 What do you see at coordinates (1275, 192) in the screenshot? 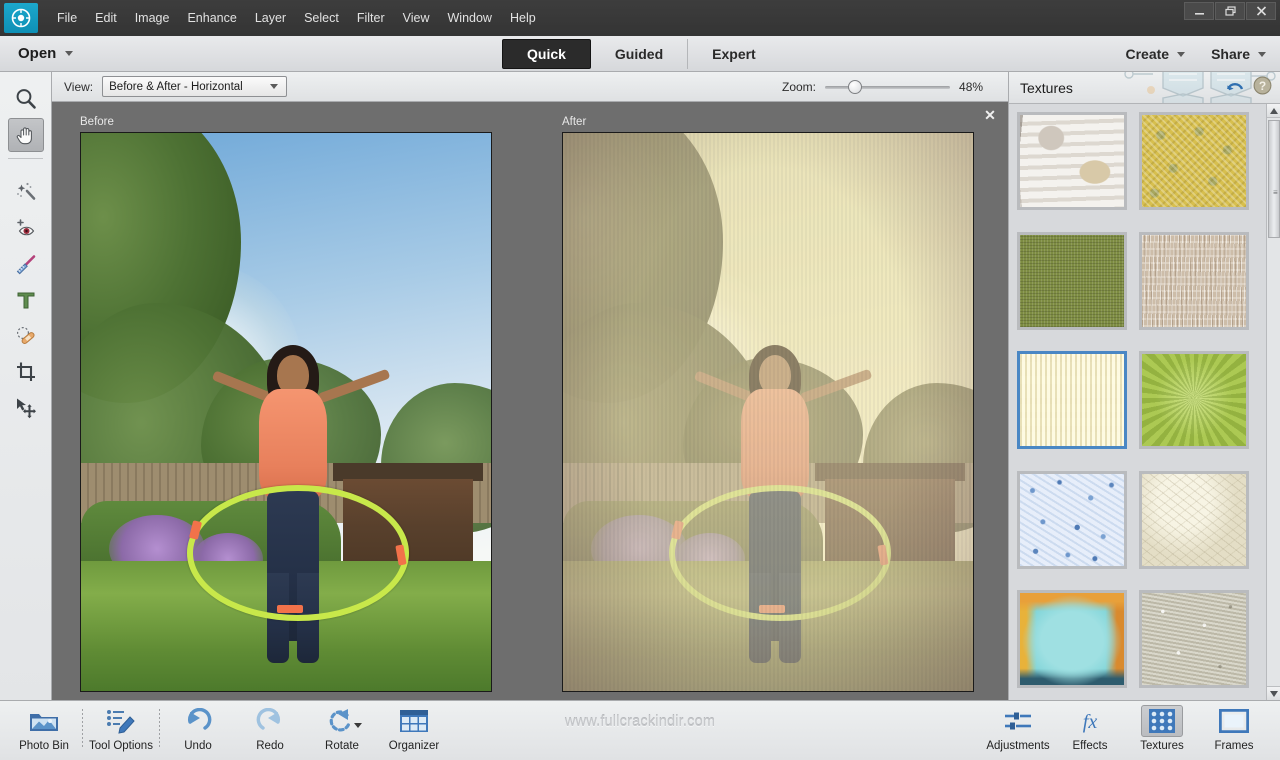
I see `scrollbar-grip-icon: ≡` at bounding box center [1275, 192].